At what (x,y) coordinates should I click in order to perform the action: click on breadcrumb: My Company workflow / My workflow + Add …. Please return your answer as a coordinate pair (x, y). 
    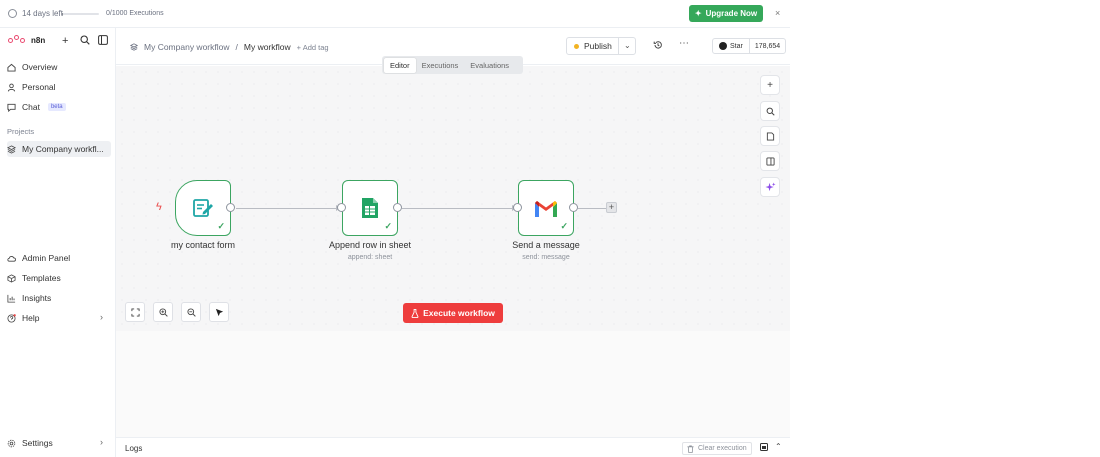
    Looking at the image, I should click on (229, 47).